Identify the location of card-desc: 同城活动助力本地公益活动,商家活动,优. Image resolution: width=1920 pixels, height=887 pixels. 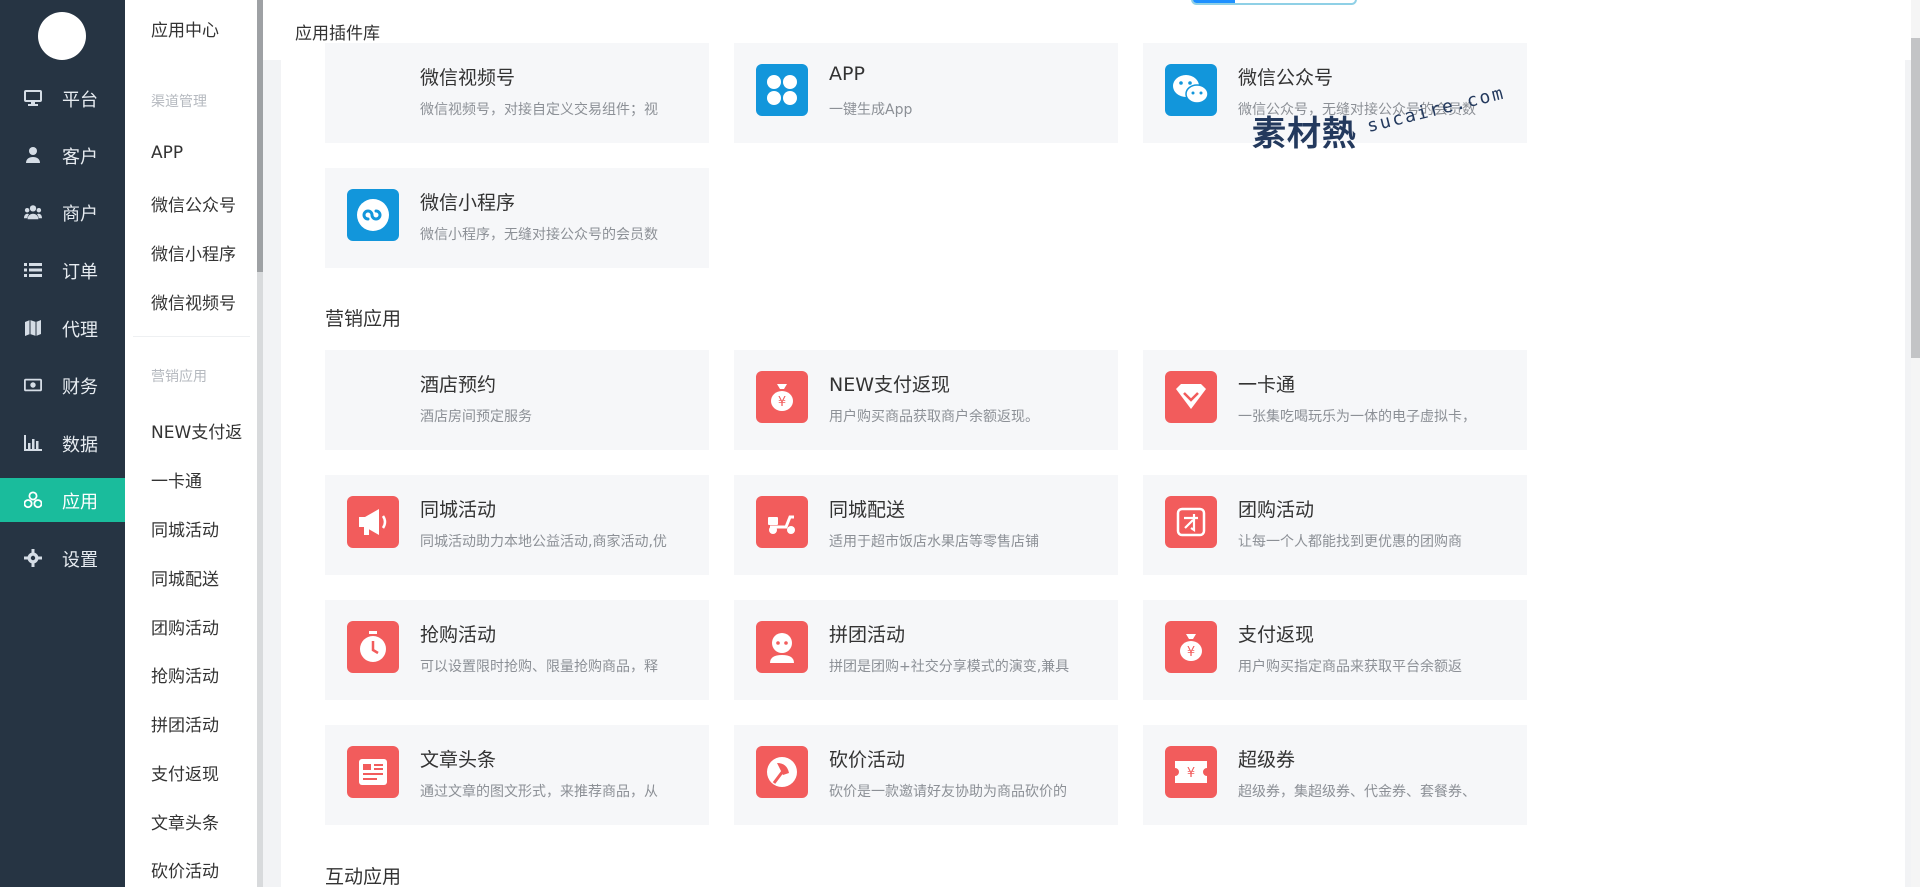
(543, 542).